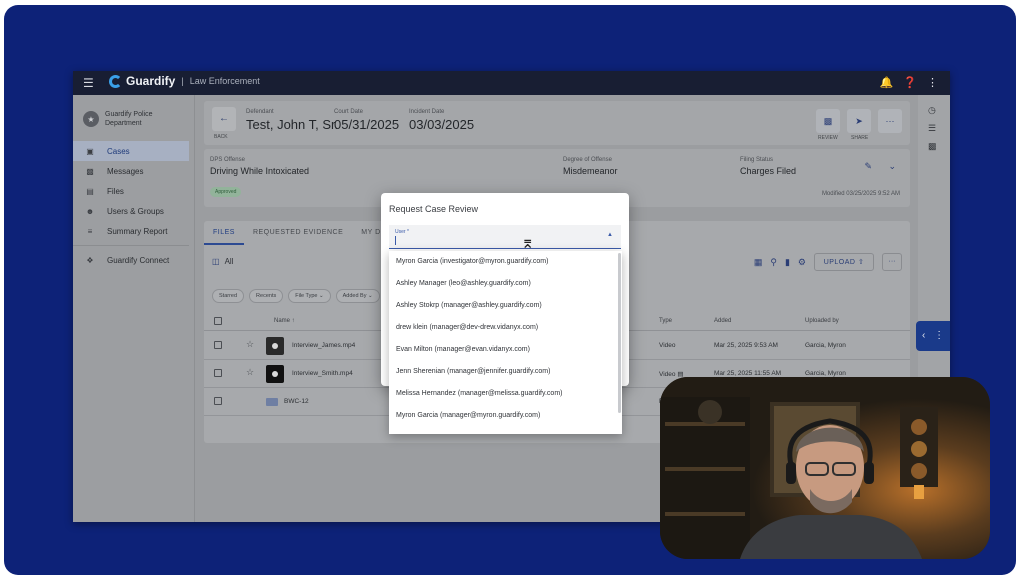  I want to click on briefcase-icon: ▣, so click(90, 151).